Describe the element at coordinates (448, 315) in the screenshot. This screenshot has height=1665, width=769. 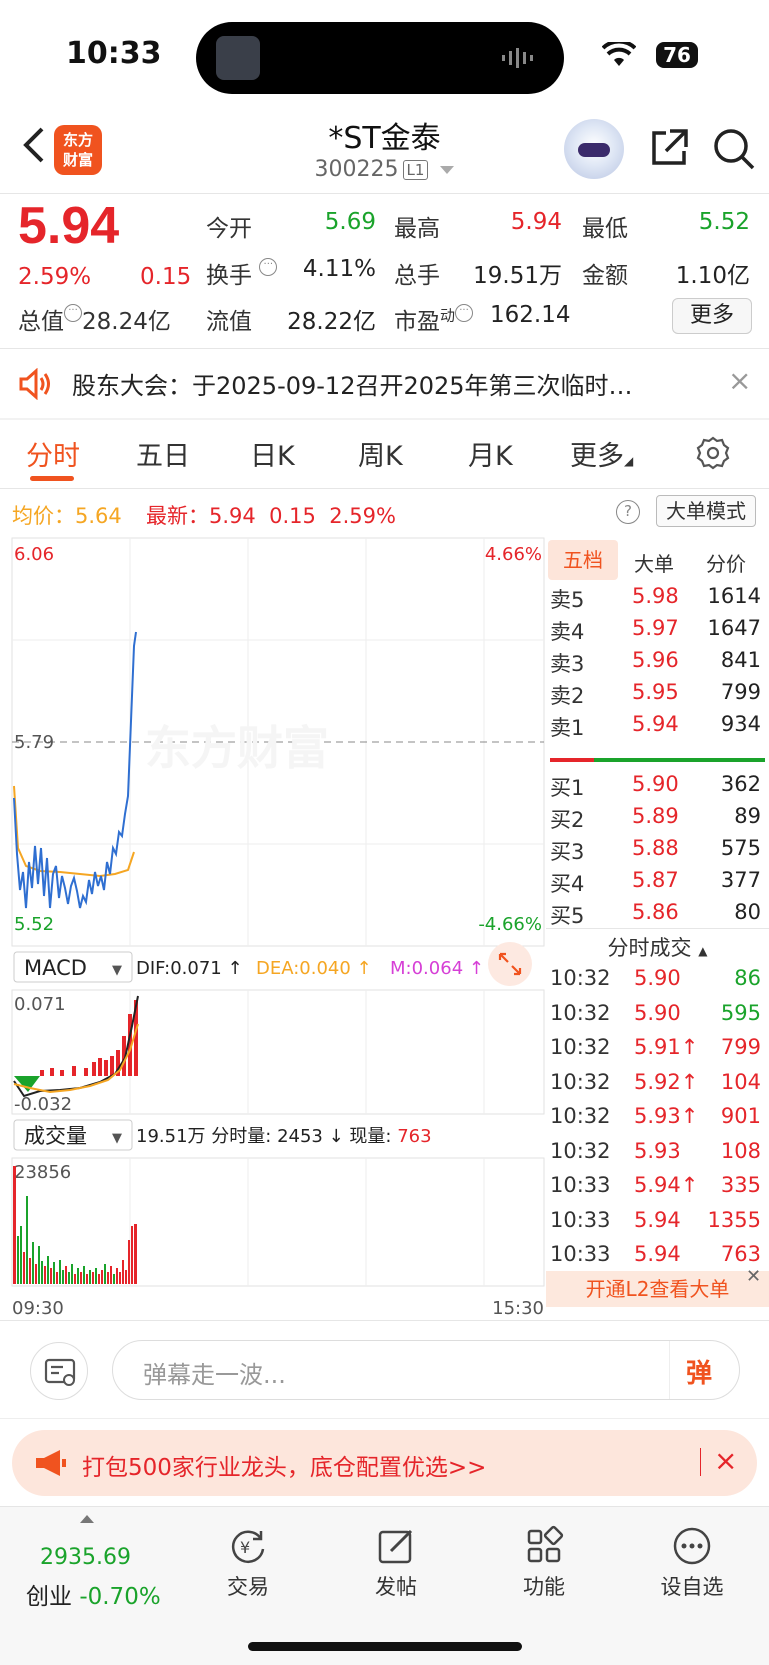
I see `pe-dynamic-sup: 动` at that location.